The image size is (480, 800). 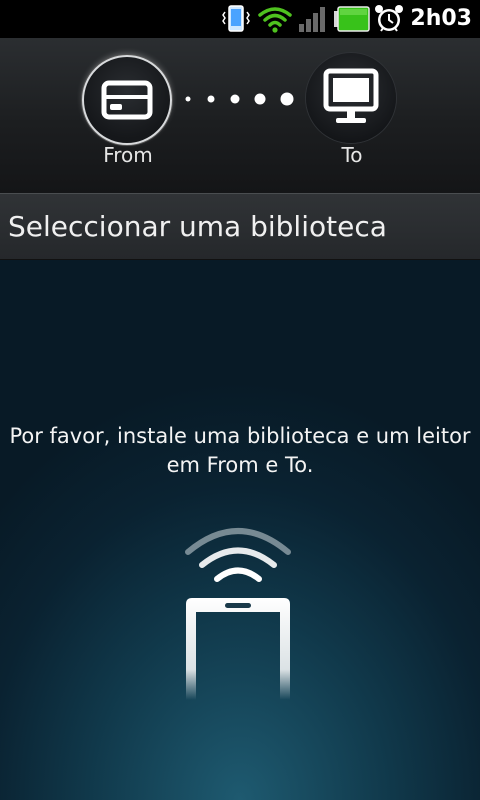 I want to click on status-bar: 2h03, so click(x=240, y=19).